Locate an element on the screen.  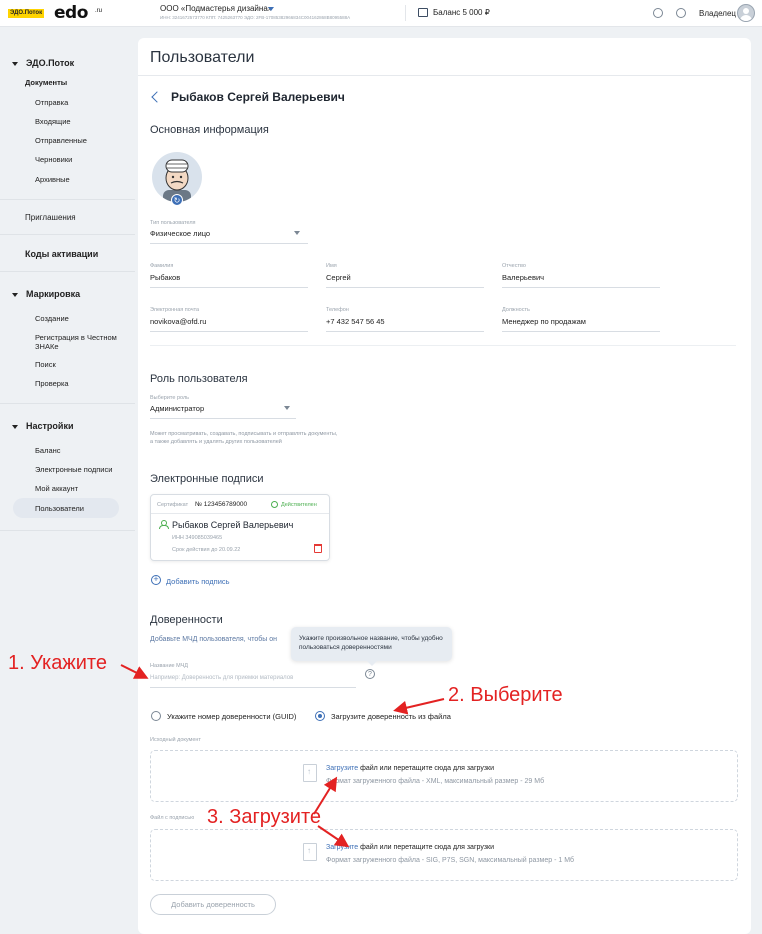
sidebar-group-label: Маркировка is located at coordinates (53, 294).